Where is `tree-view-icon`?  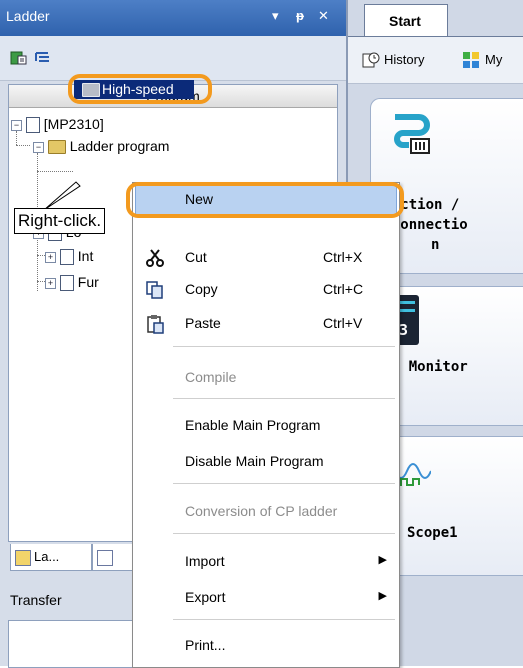 tree-view-icon is located at coordinates (43, 58).